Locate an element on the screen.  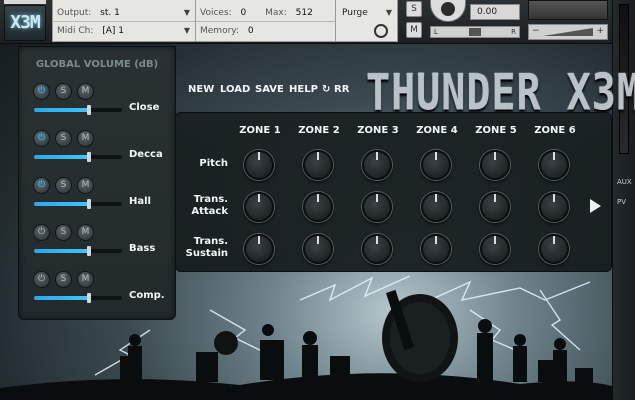
channel-strip-hall: ⏻ S M Hall is located at coordinates (103, 201).